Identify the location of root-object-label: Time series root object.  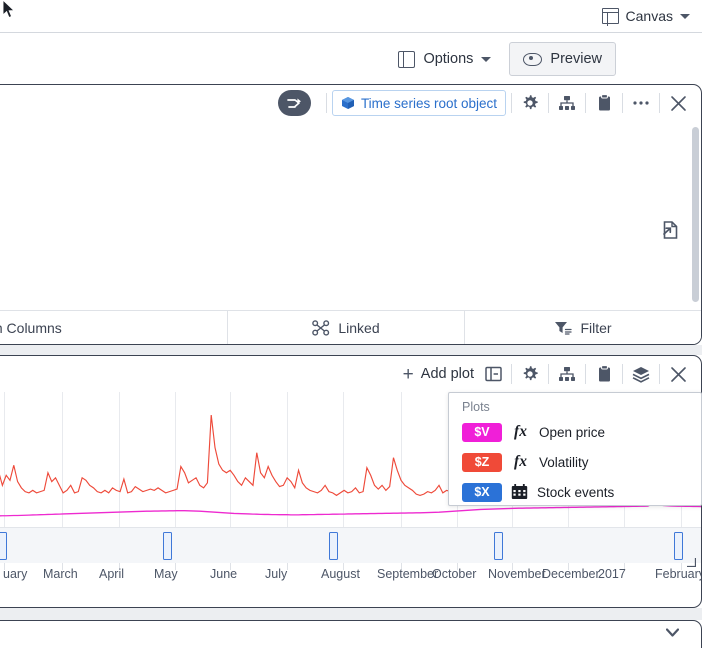
(428, 103).